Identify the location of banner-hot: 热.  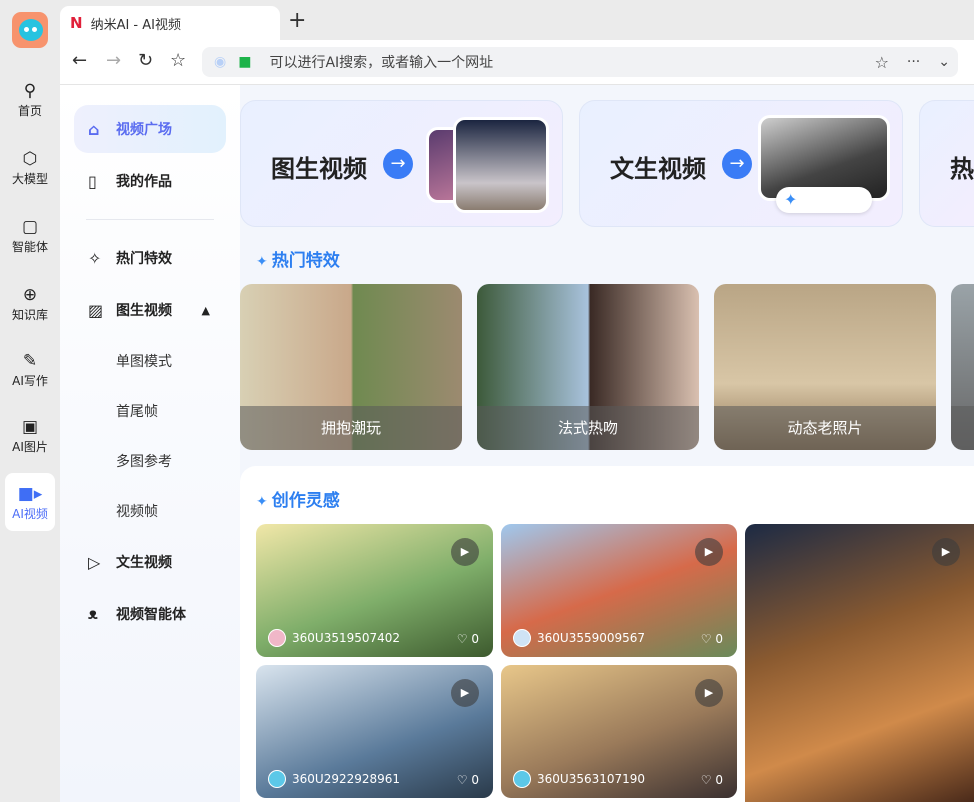
(946, 163).